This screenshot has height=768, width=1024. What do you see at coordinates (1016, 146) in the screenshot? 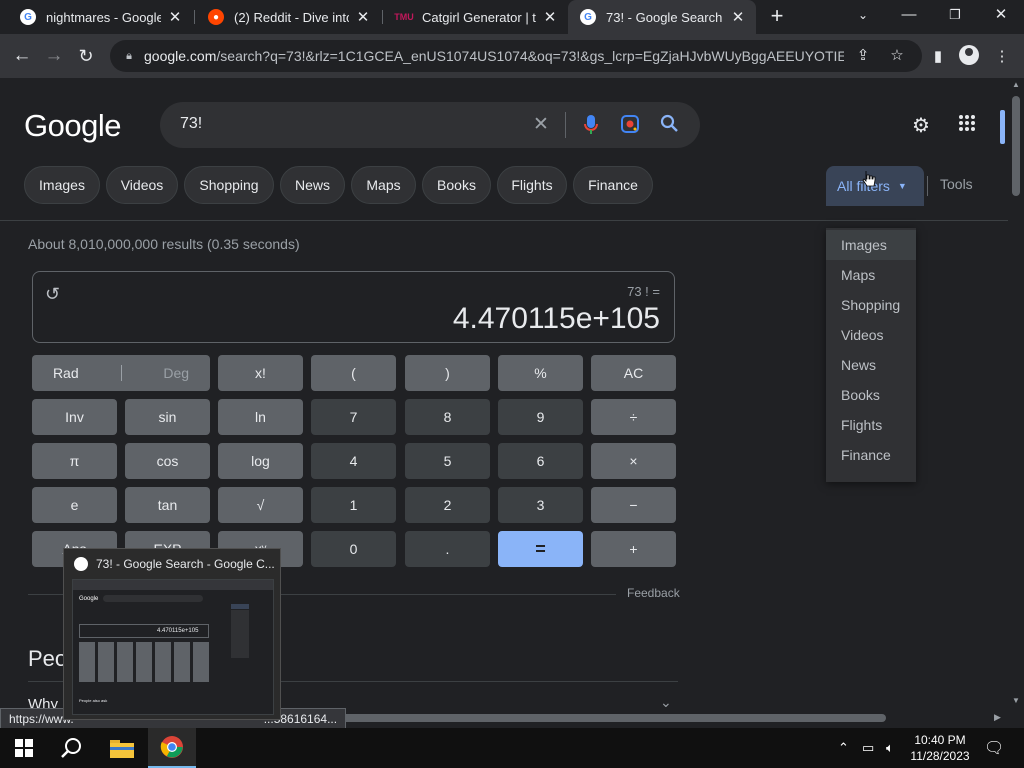
I see `scrollbar-thumb` at bounding box center [1016, 146].